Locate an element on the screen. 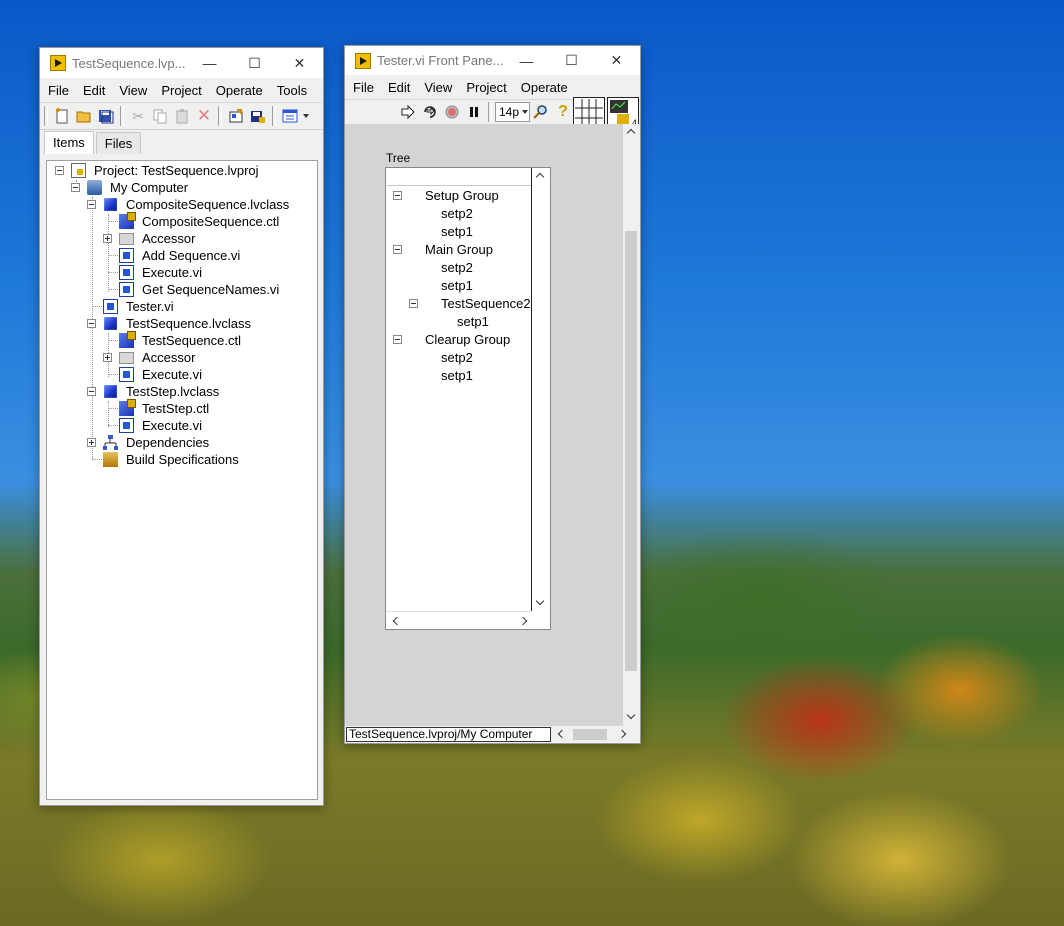 The image size is (1064, 926). tree-item-testsequence-class: TestSequence.lvclass is located at coordinates (181, 323).